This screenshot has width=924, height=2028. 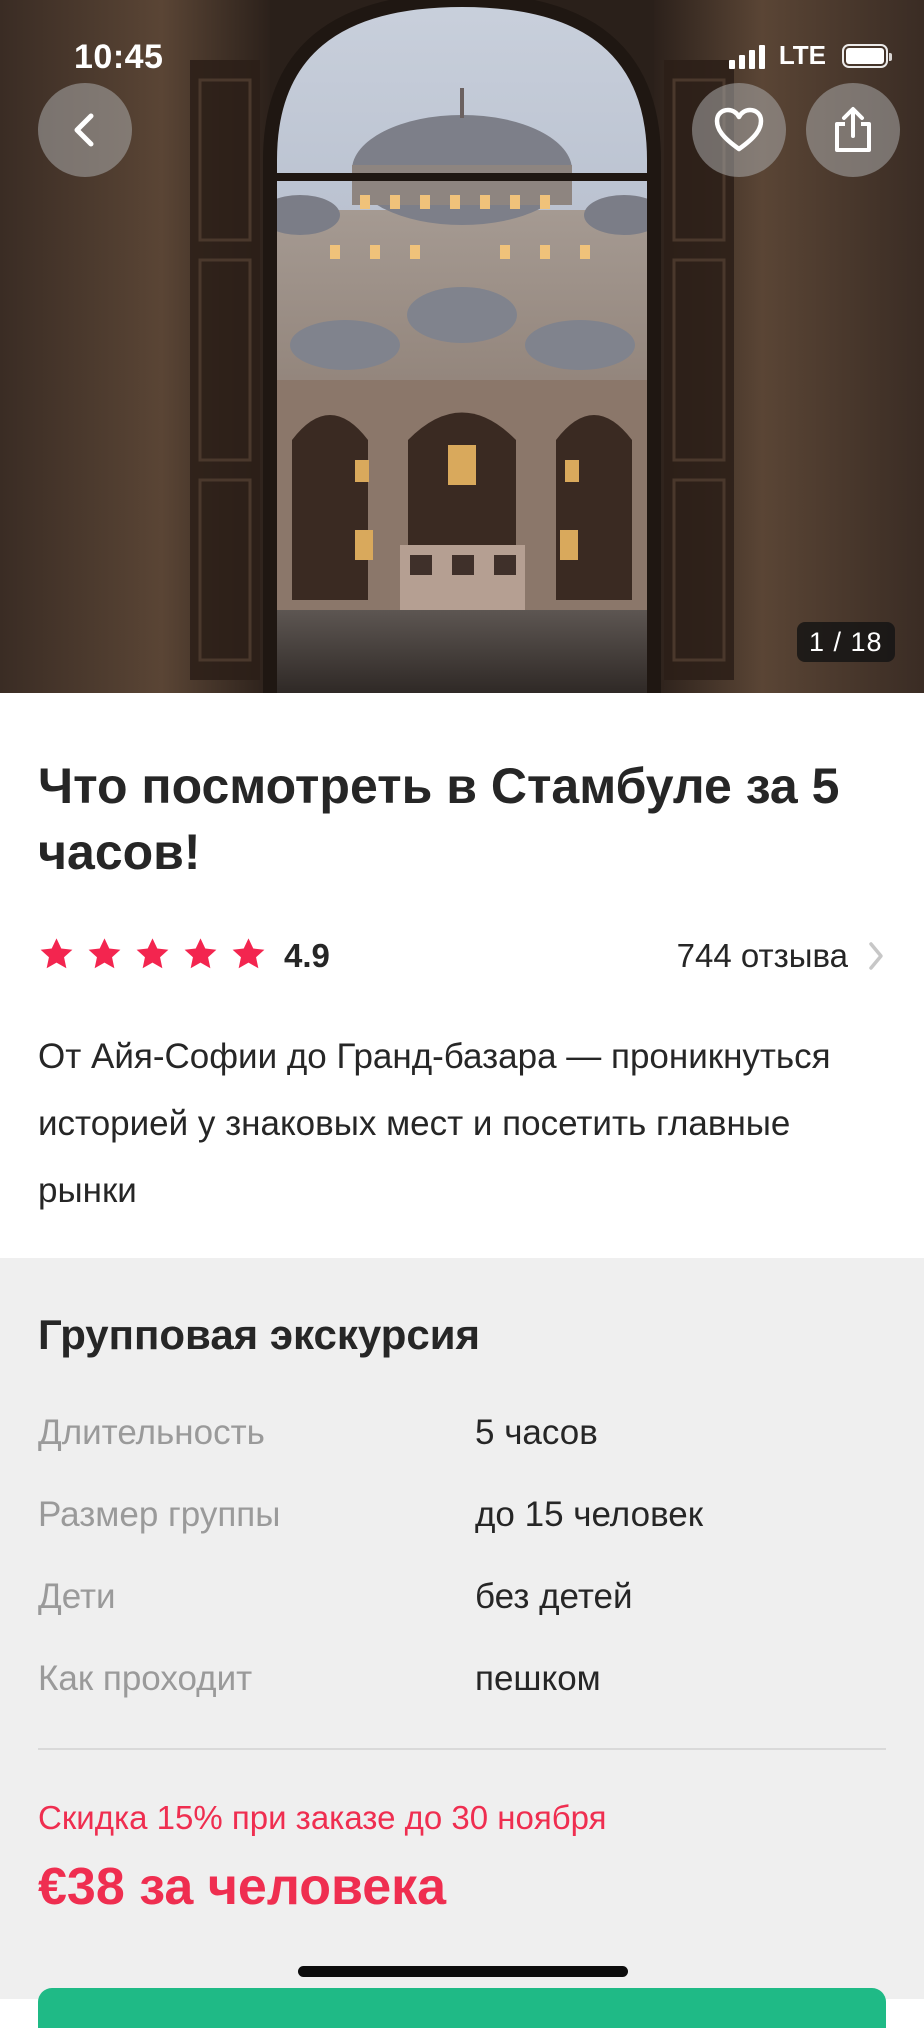 What do you see at coordinates (462, 1749) in the screenshot?
I see `divider` at bounding box center [462, 1749].